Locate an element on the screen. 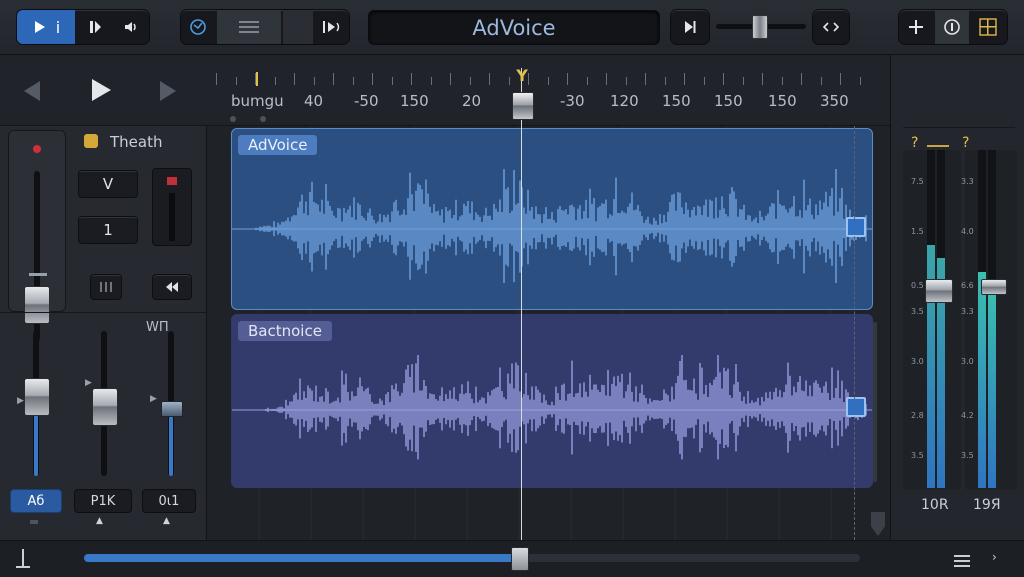 This screenshot has height=577, width=1024. loop-start-marker is located at coordinates (257, 79).